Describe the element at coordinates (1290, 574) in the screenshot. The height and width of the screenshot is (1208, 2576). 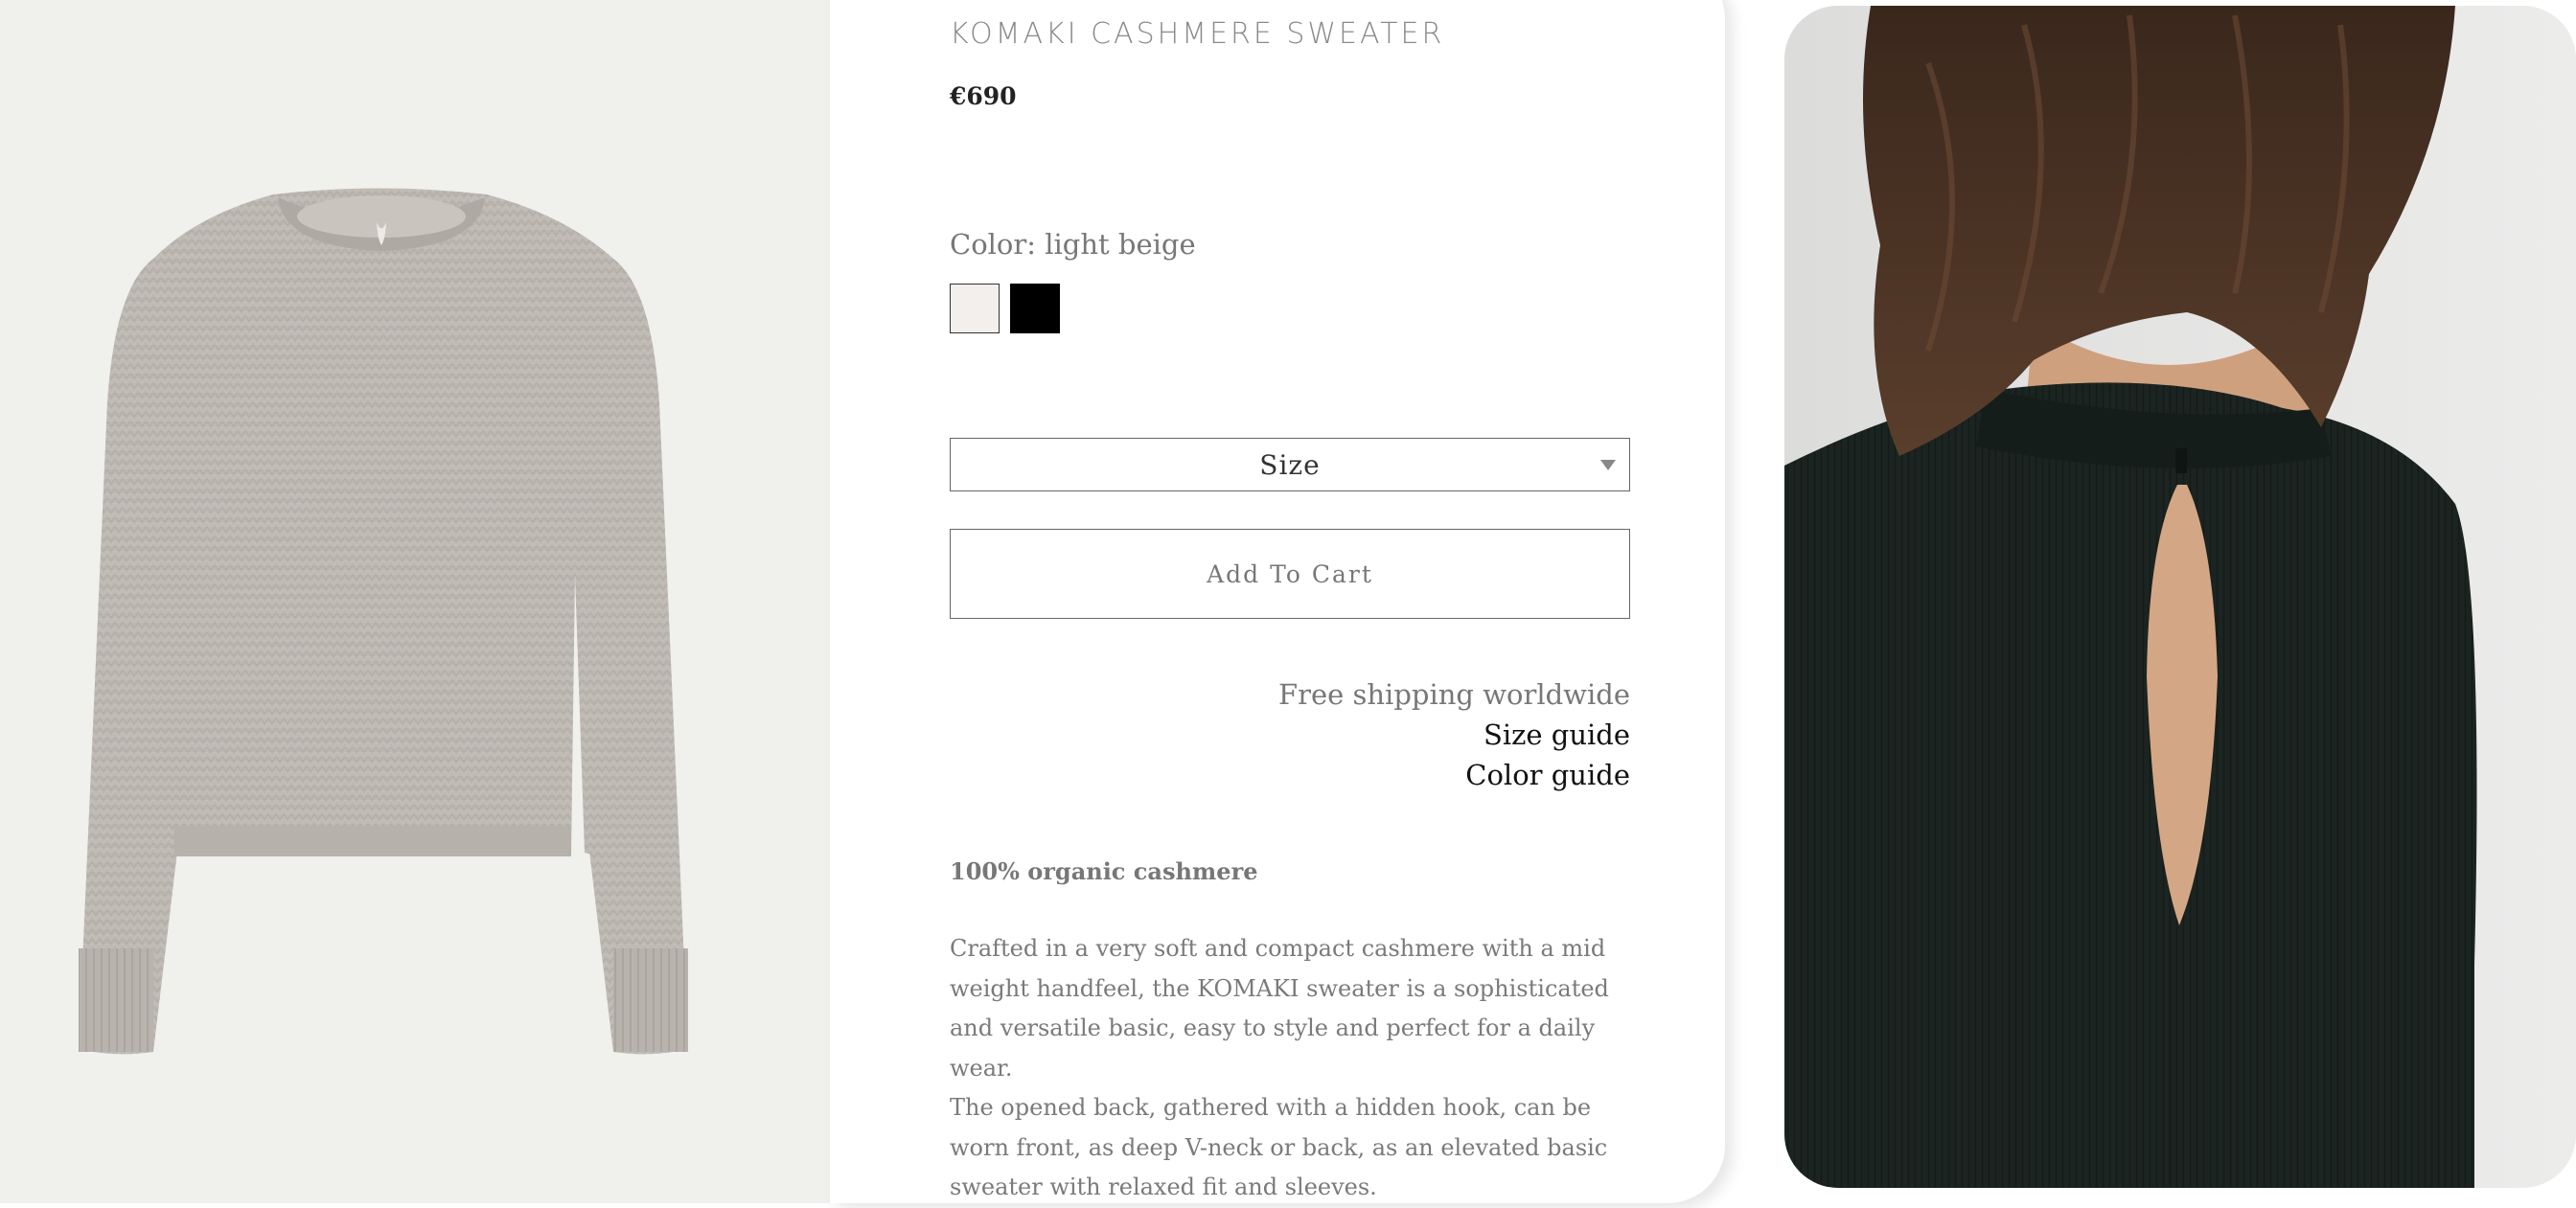
I see `add-to-cart-button: Add To Cart` at that location.